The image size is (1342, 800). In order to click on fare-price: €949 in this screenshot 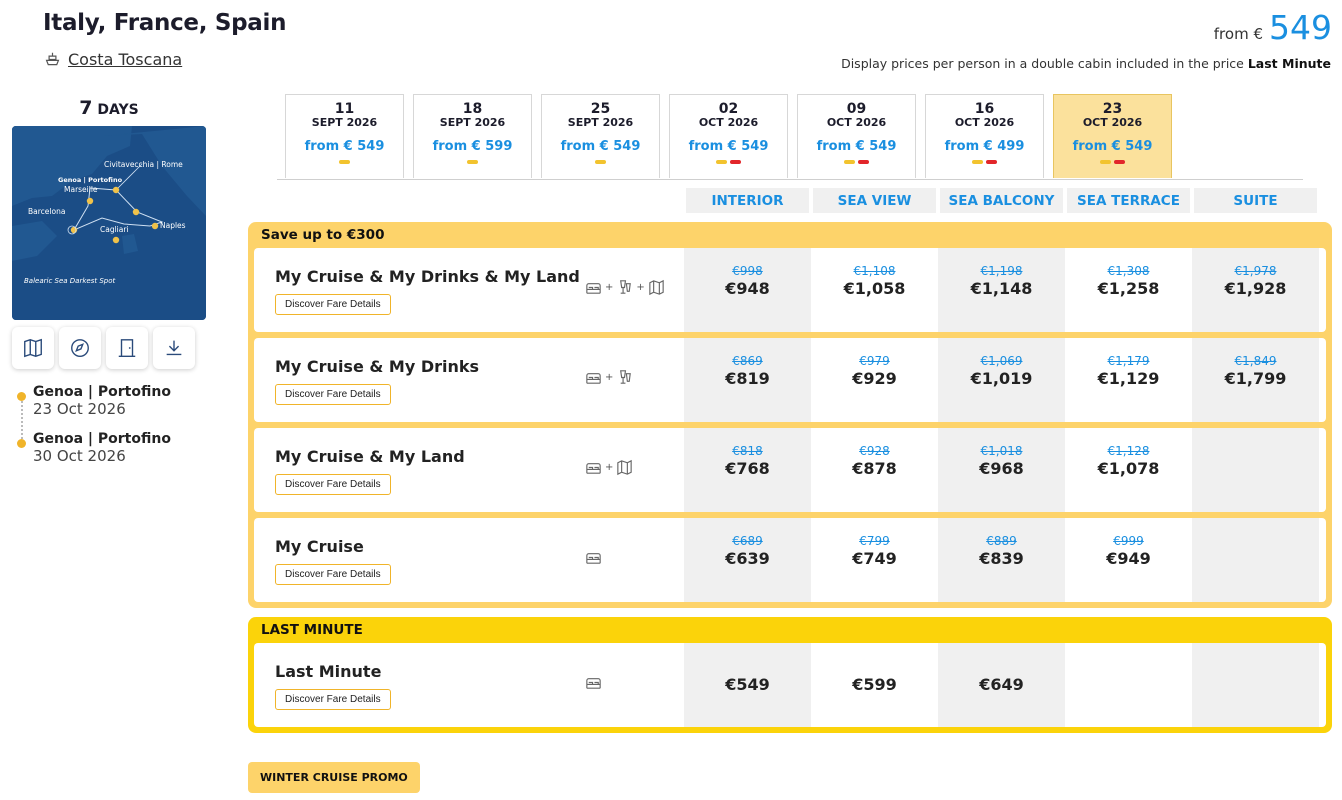, I will do `click(1128, 558)`.